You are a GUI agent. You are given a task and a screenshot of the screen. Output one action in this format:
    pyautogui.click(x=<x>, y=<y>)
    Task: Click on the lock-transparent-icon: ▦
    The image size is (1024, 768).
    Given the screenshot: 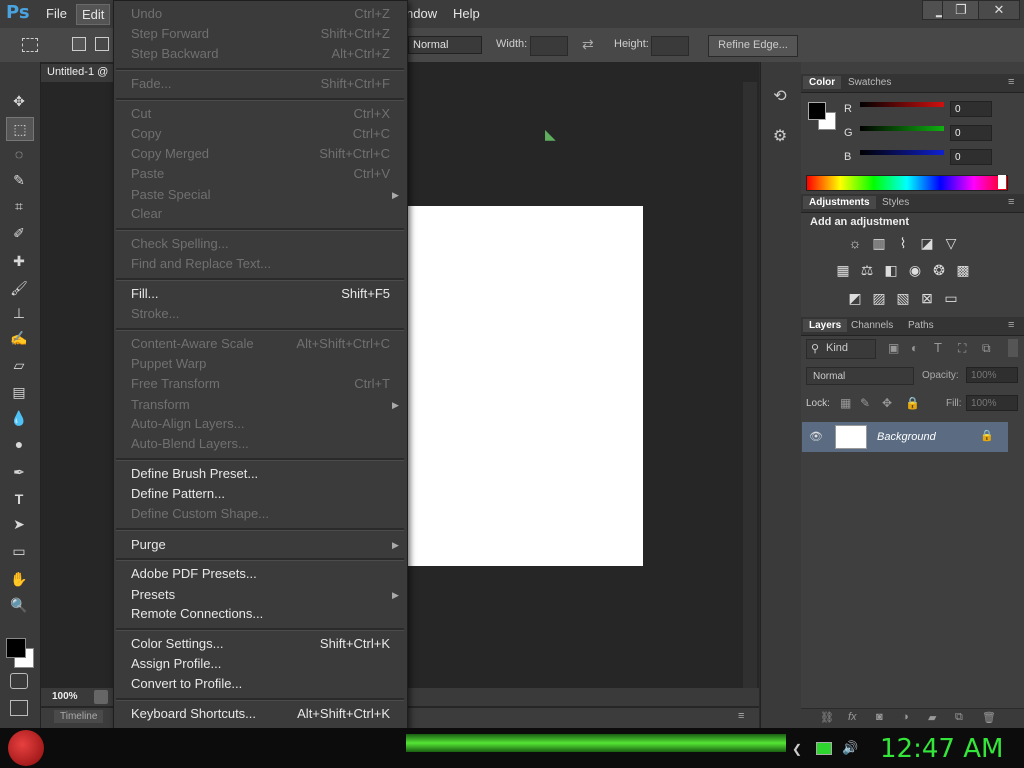 What is the action you would take?
    pyautogui.click(x=845, y=403)
    